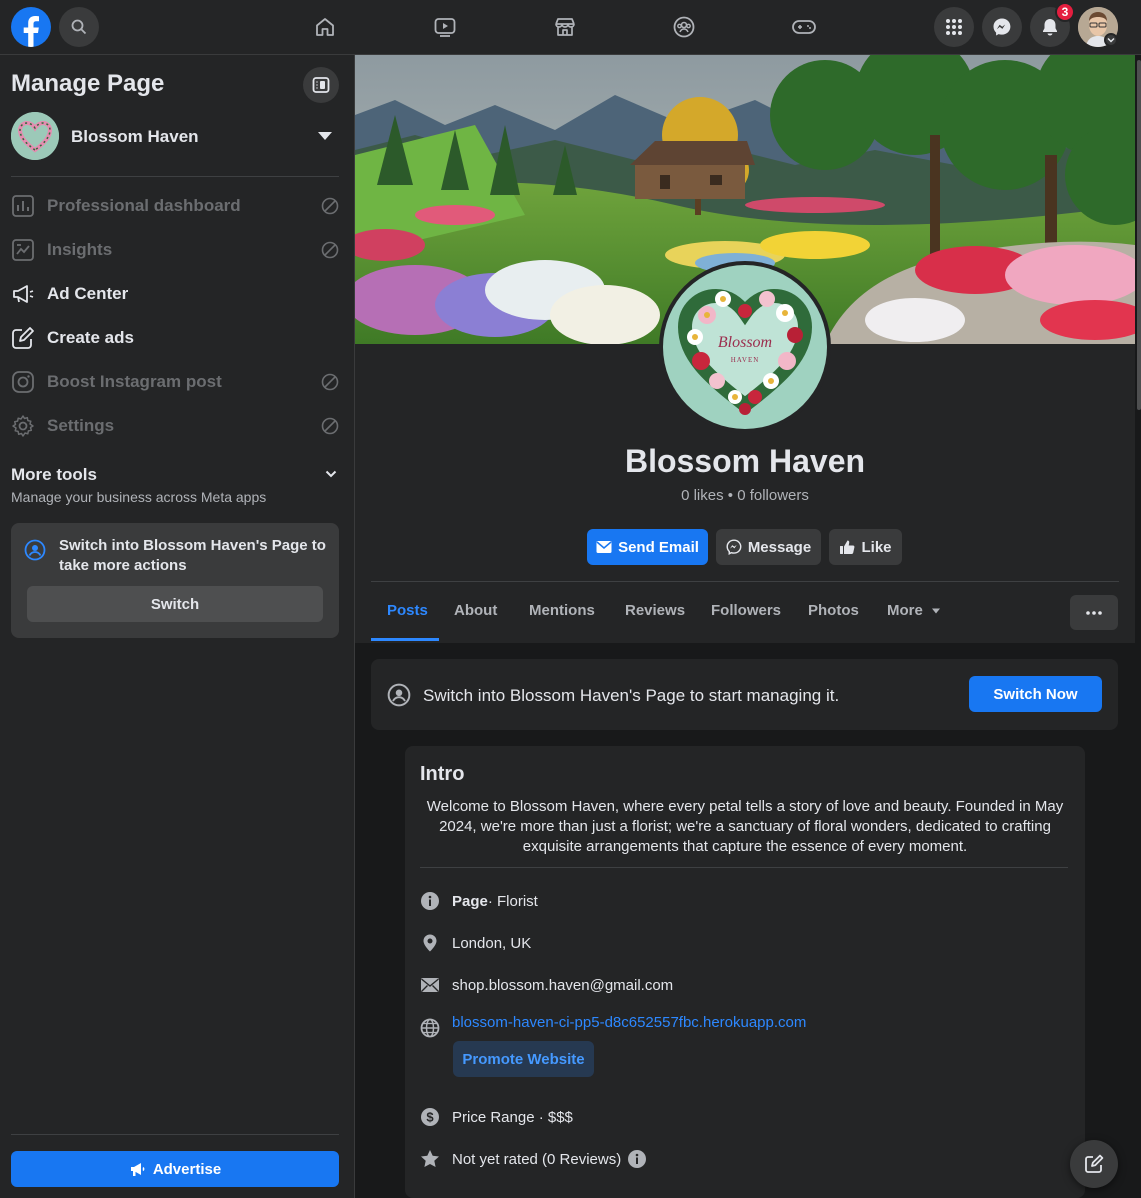  I want to click on info-rating: Not yet rated (0 Reviews), so click(533, 1159).